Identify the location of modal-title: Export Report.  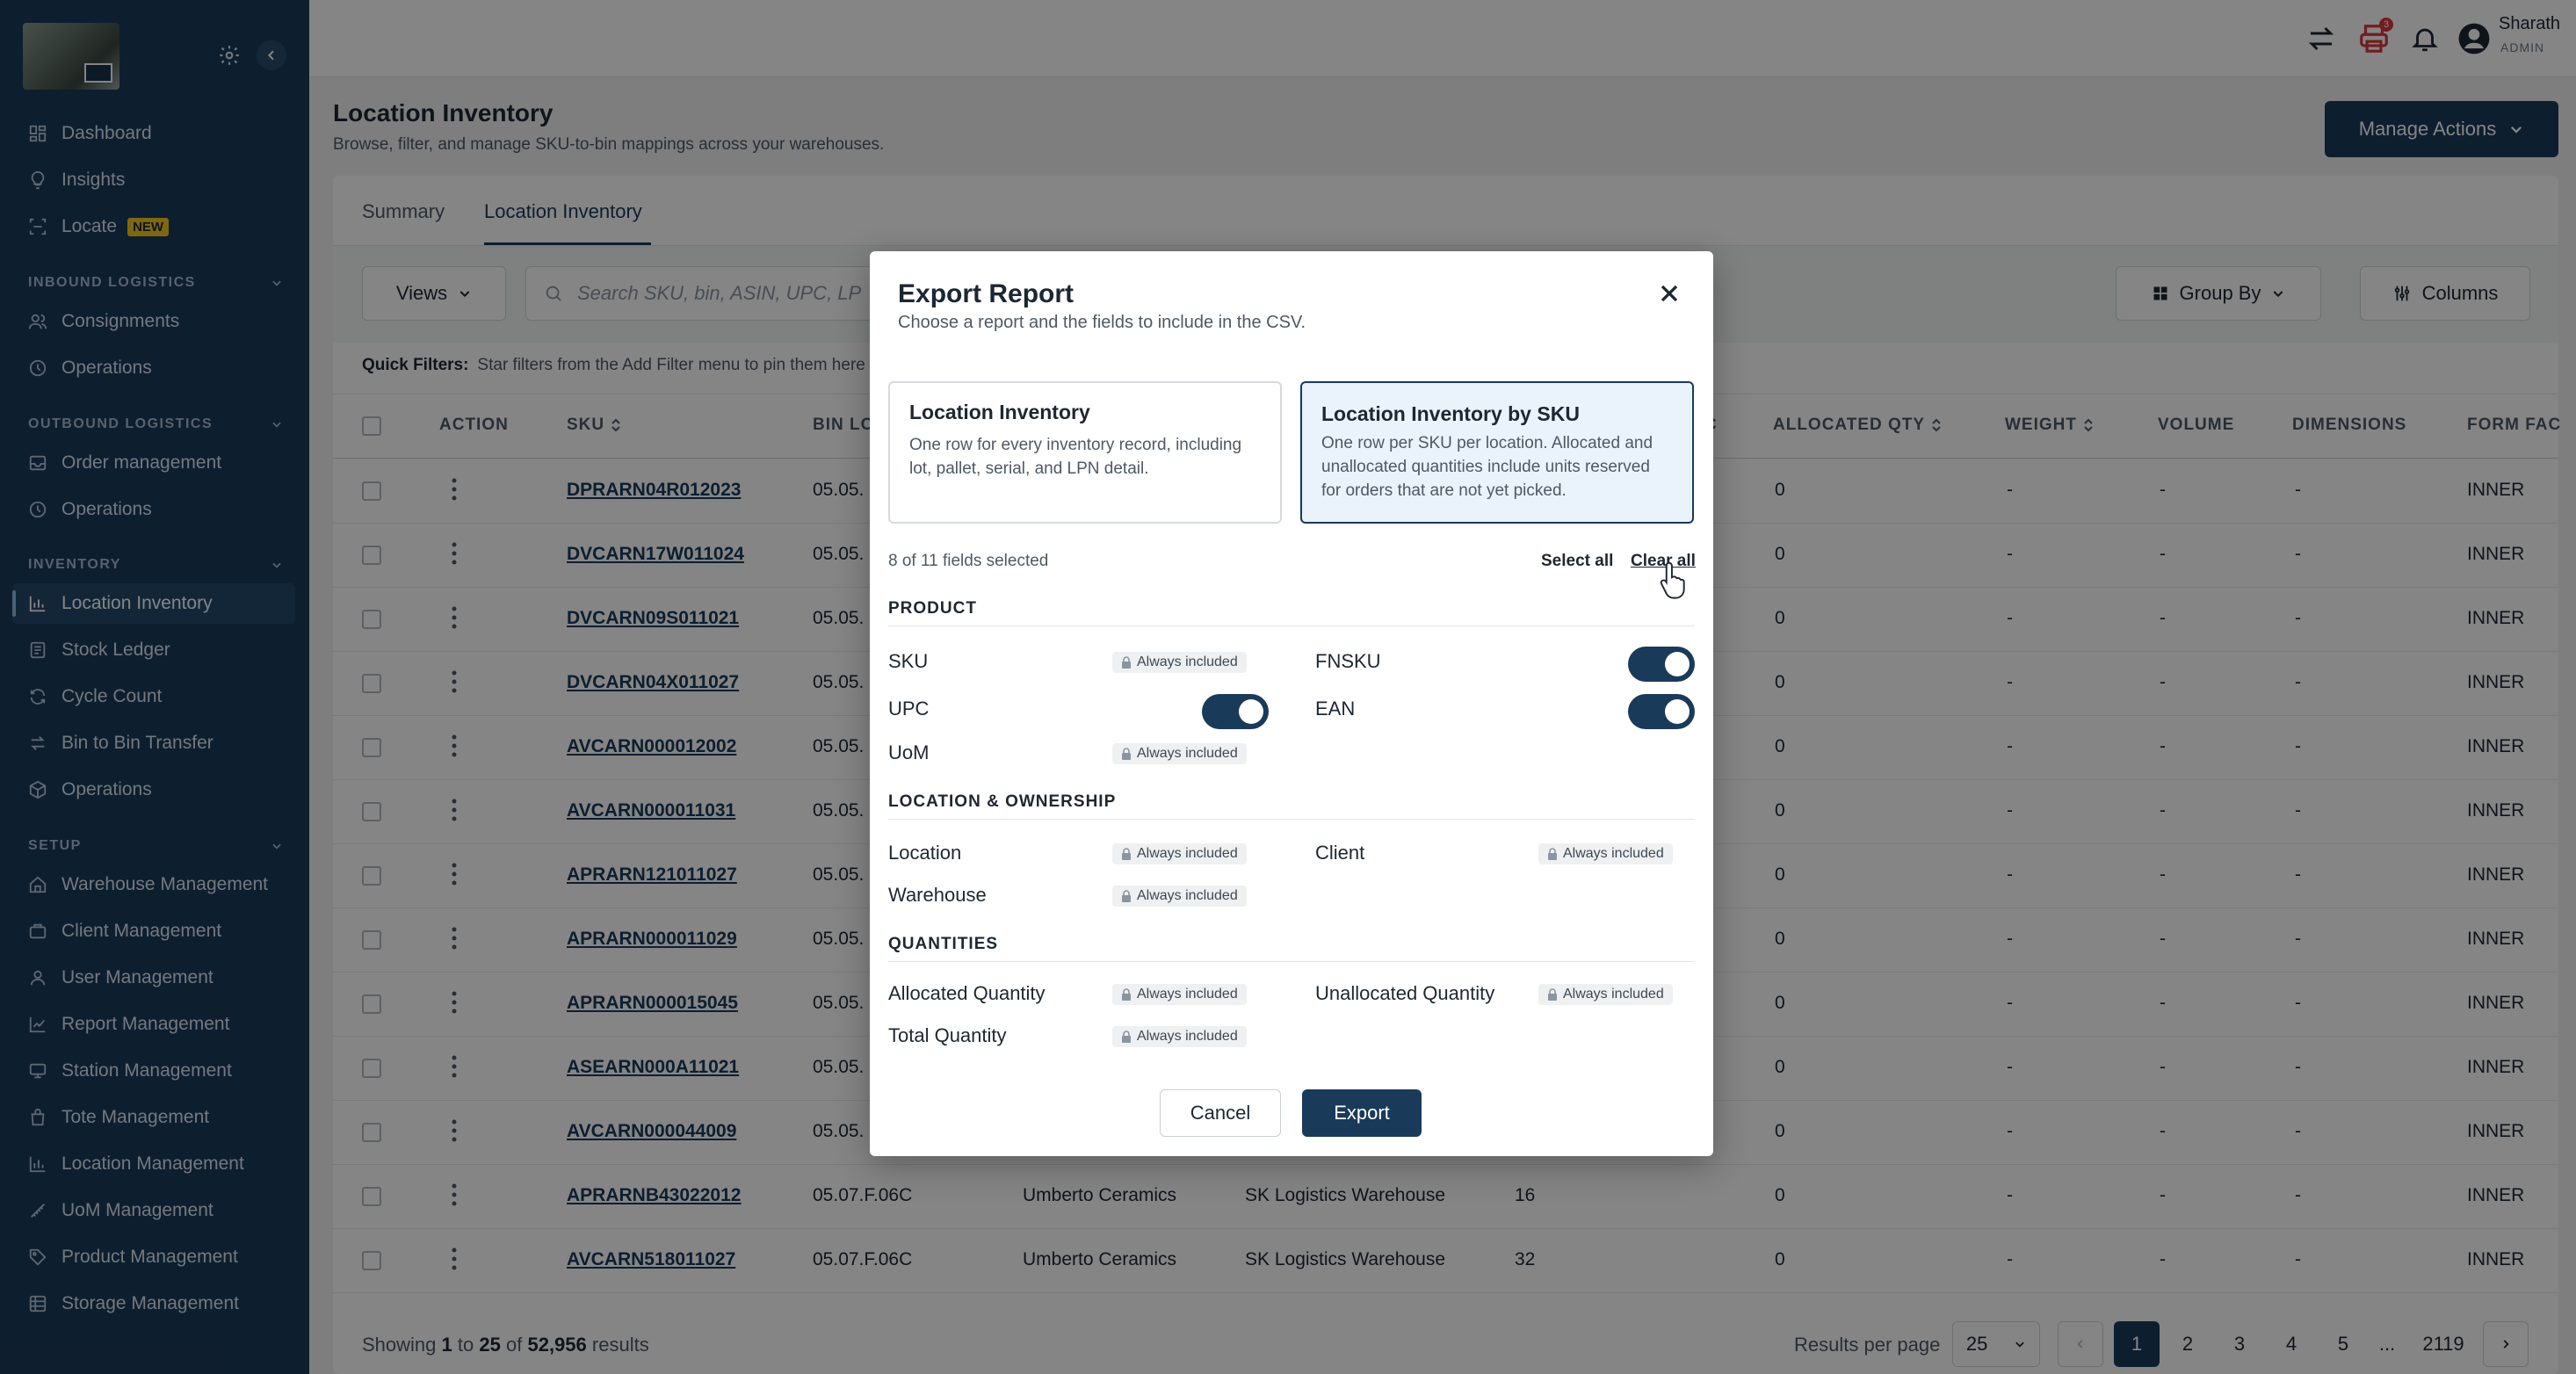
(986, 293).